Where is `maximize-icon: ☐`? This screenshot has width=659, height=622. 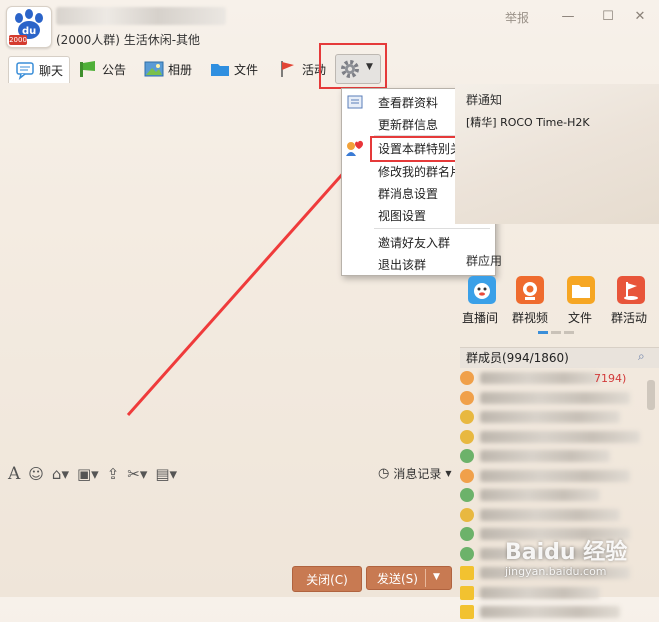
maximize-icon: ☐ is located at coordinates (608, 17).